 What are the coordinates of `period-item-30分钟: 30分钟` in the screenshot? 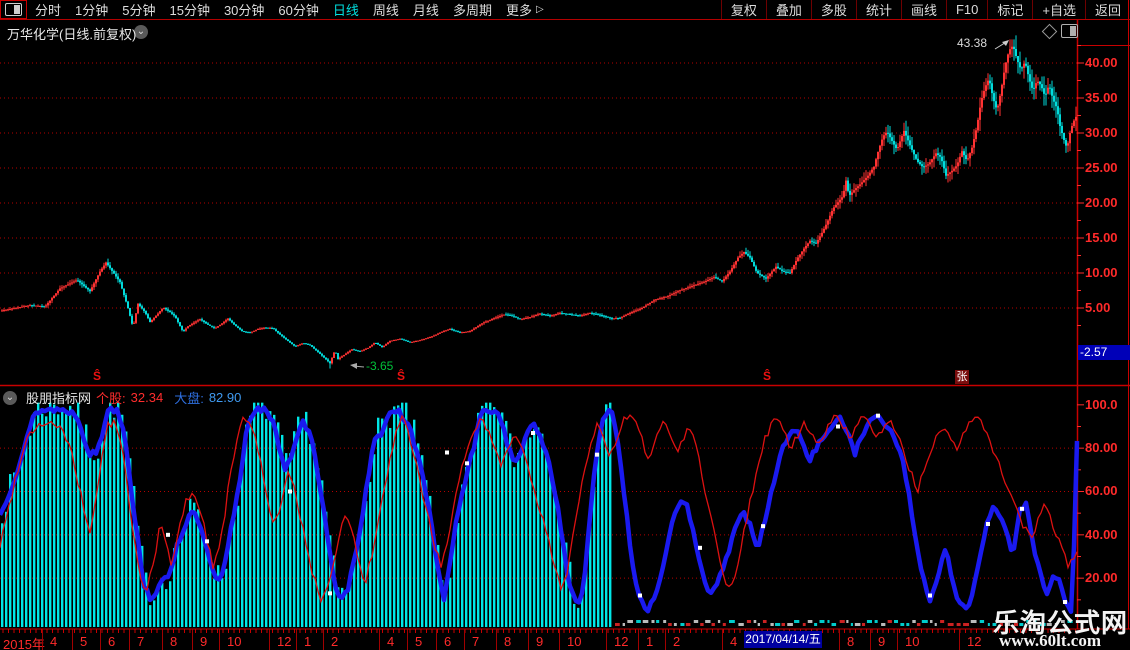 It's located at (244, 9).